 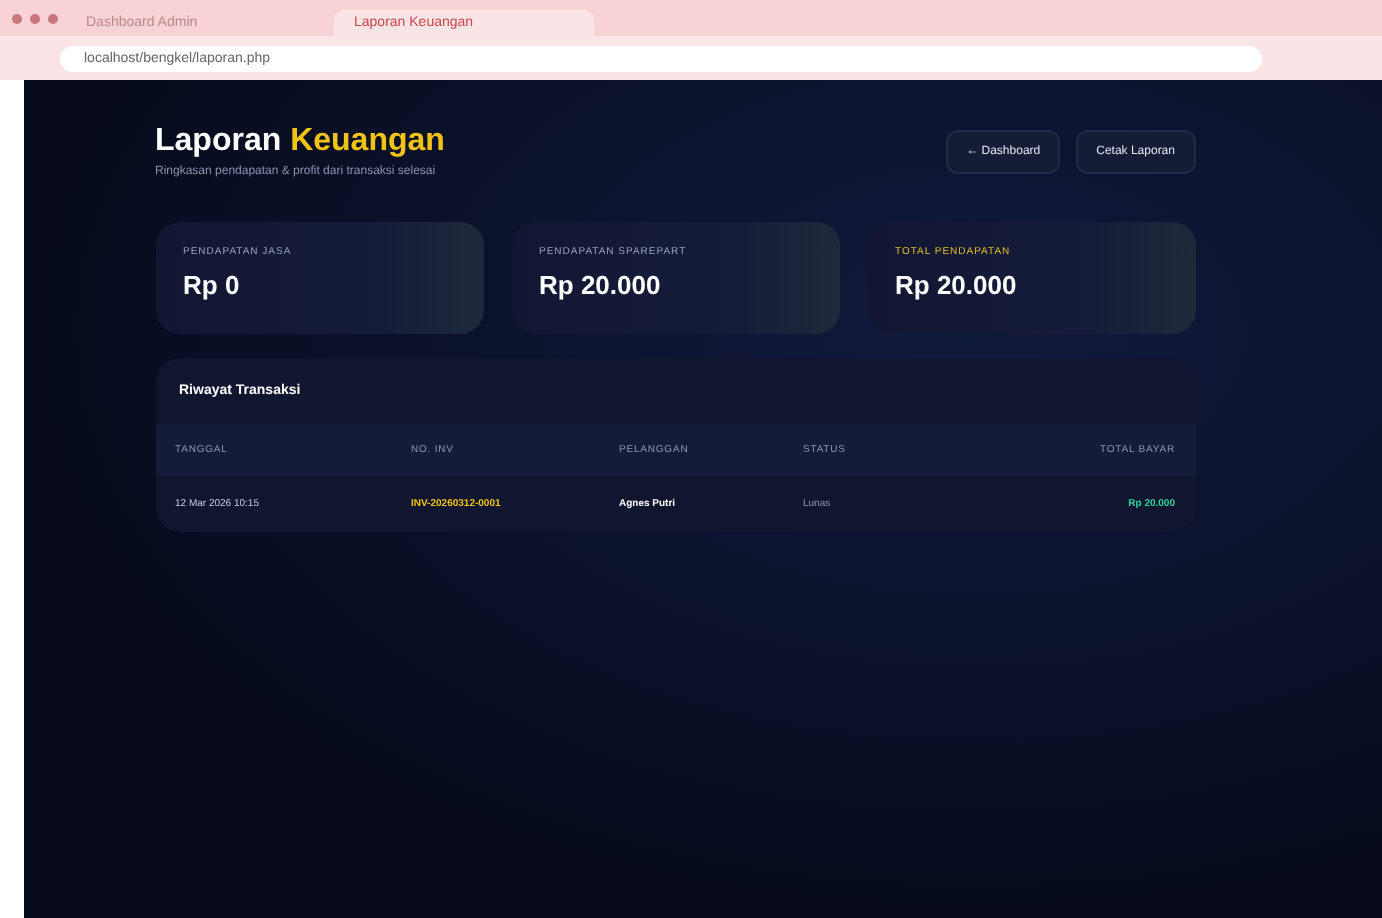 What do you see at coordinates (35, 18) in the screenshot?
I see `window-controls-icon` at bounding box center [35, 18].